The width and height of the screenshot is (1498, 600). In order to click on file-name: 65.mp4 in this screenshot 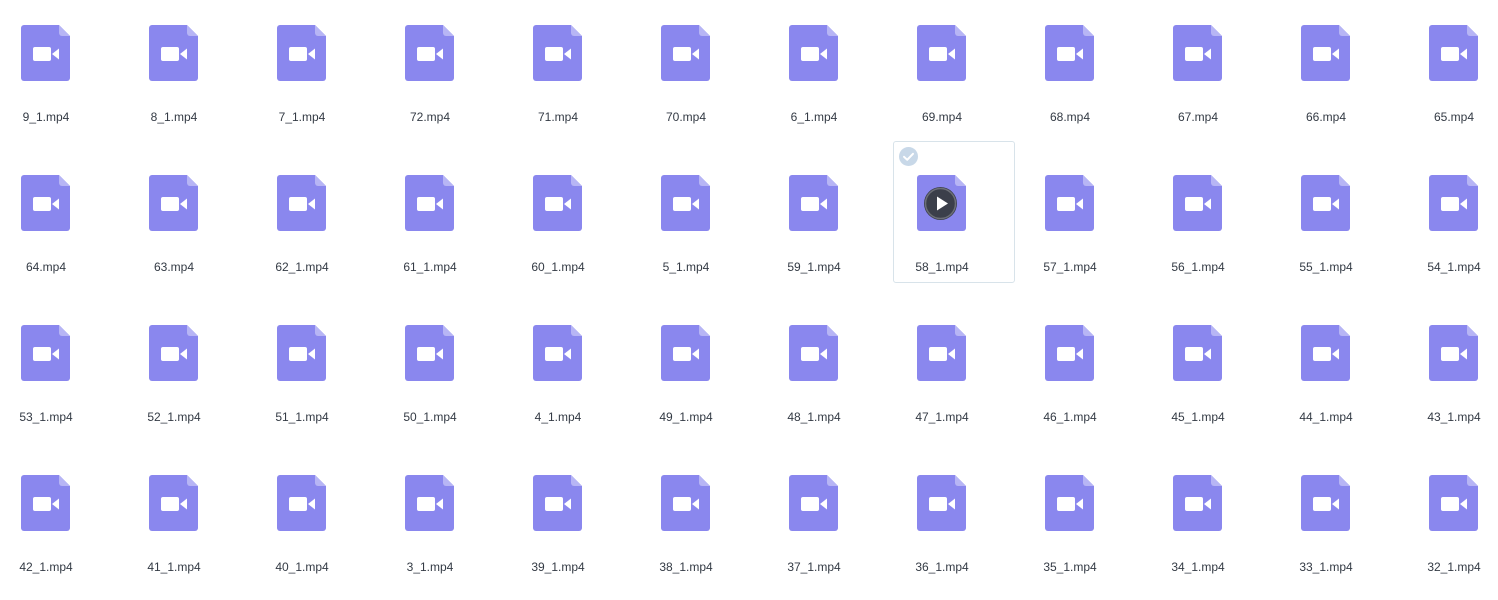, I will do `click(1454, 117)`.